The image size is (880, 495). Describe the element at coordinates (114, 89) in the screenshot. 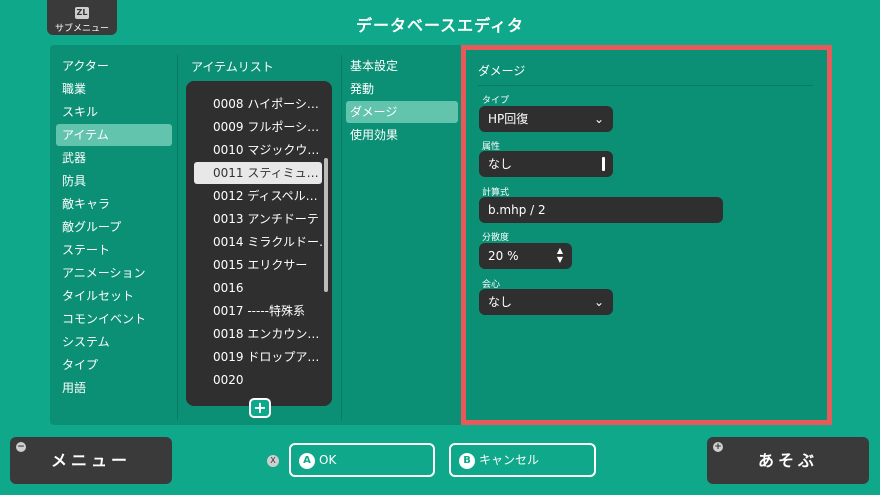

I see `category-item: 職業` at that location.